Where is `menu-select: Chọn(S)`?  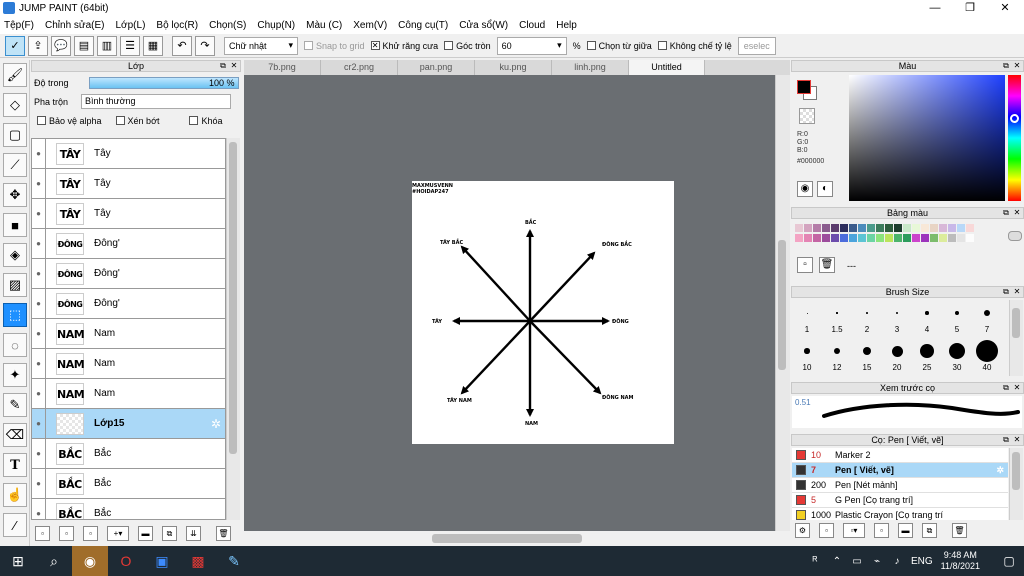
menu-select: Chọn(S) is located at coordinates (227, 25).